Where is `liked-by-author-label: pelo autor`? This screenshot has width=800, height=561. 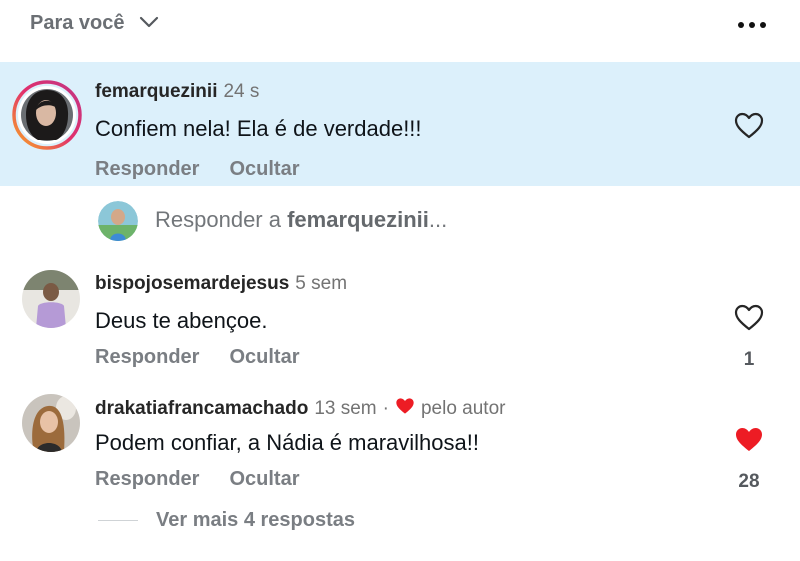 liked-by-author-label: pelo autor is located at coordinates (463, 408).